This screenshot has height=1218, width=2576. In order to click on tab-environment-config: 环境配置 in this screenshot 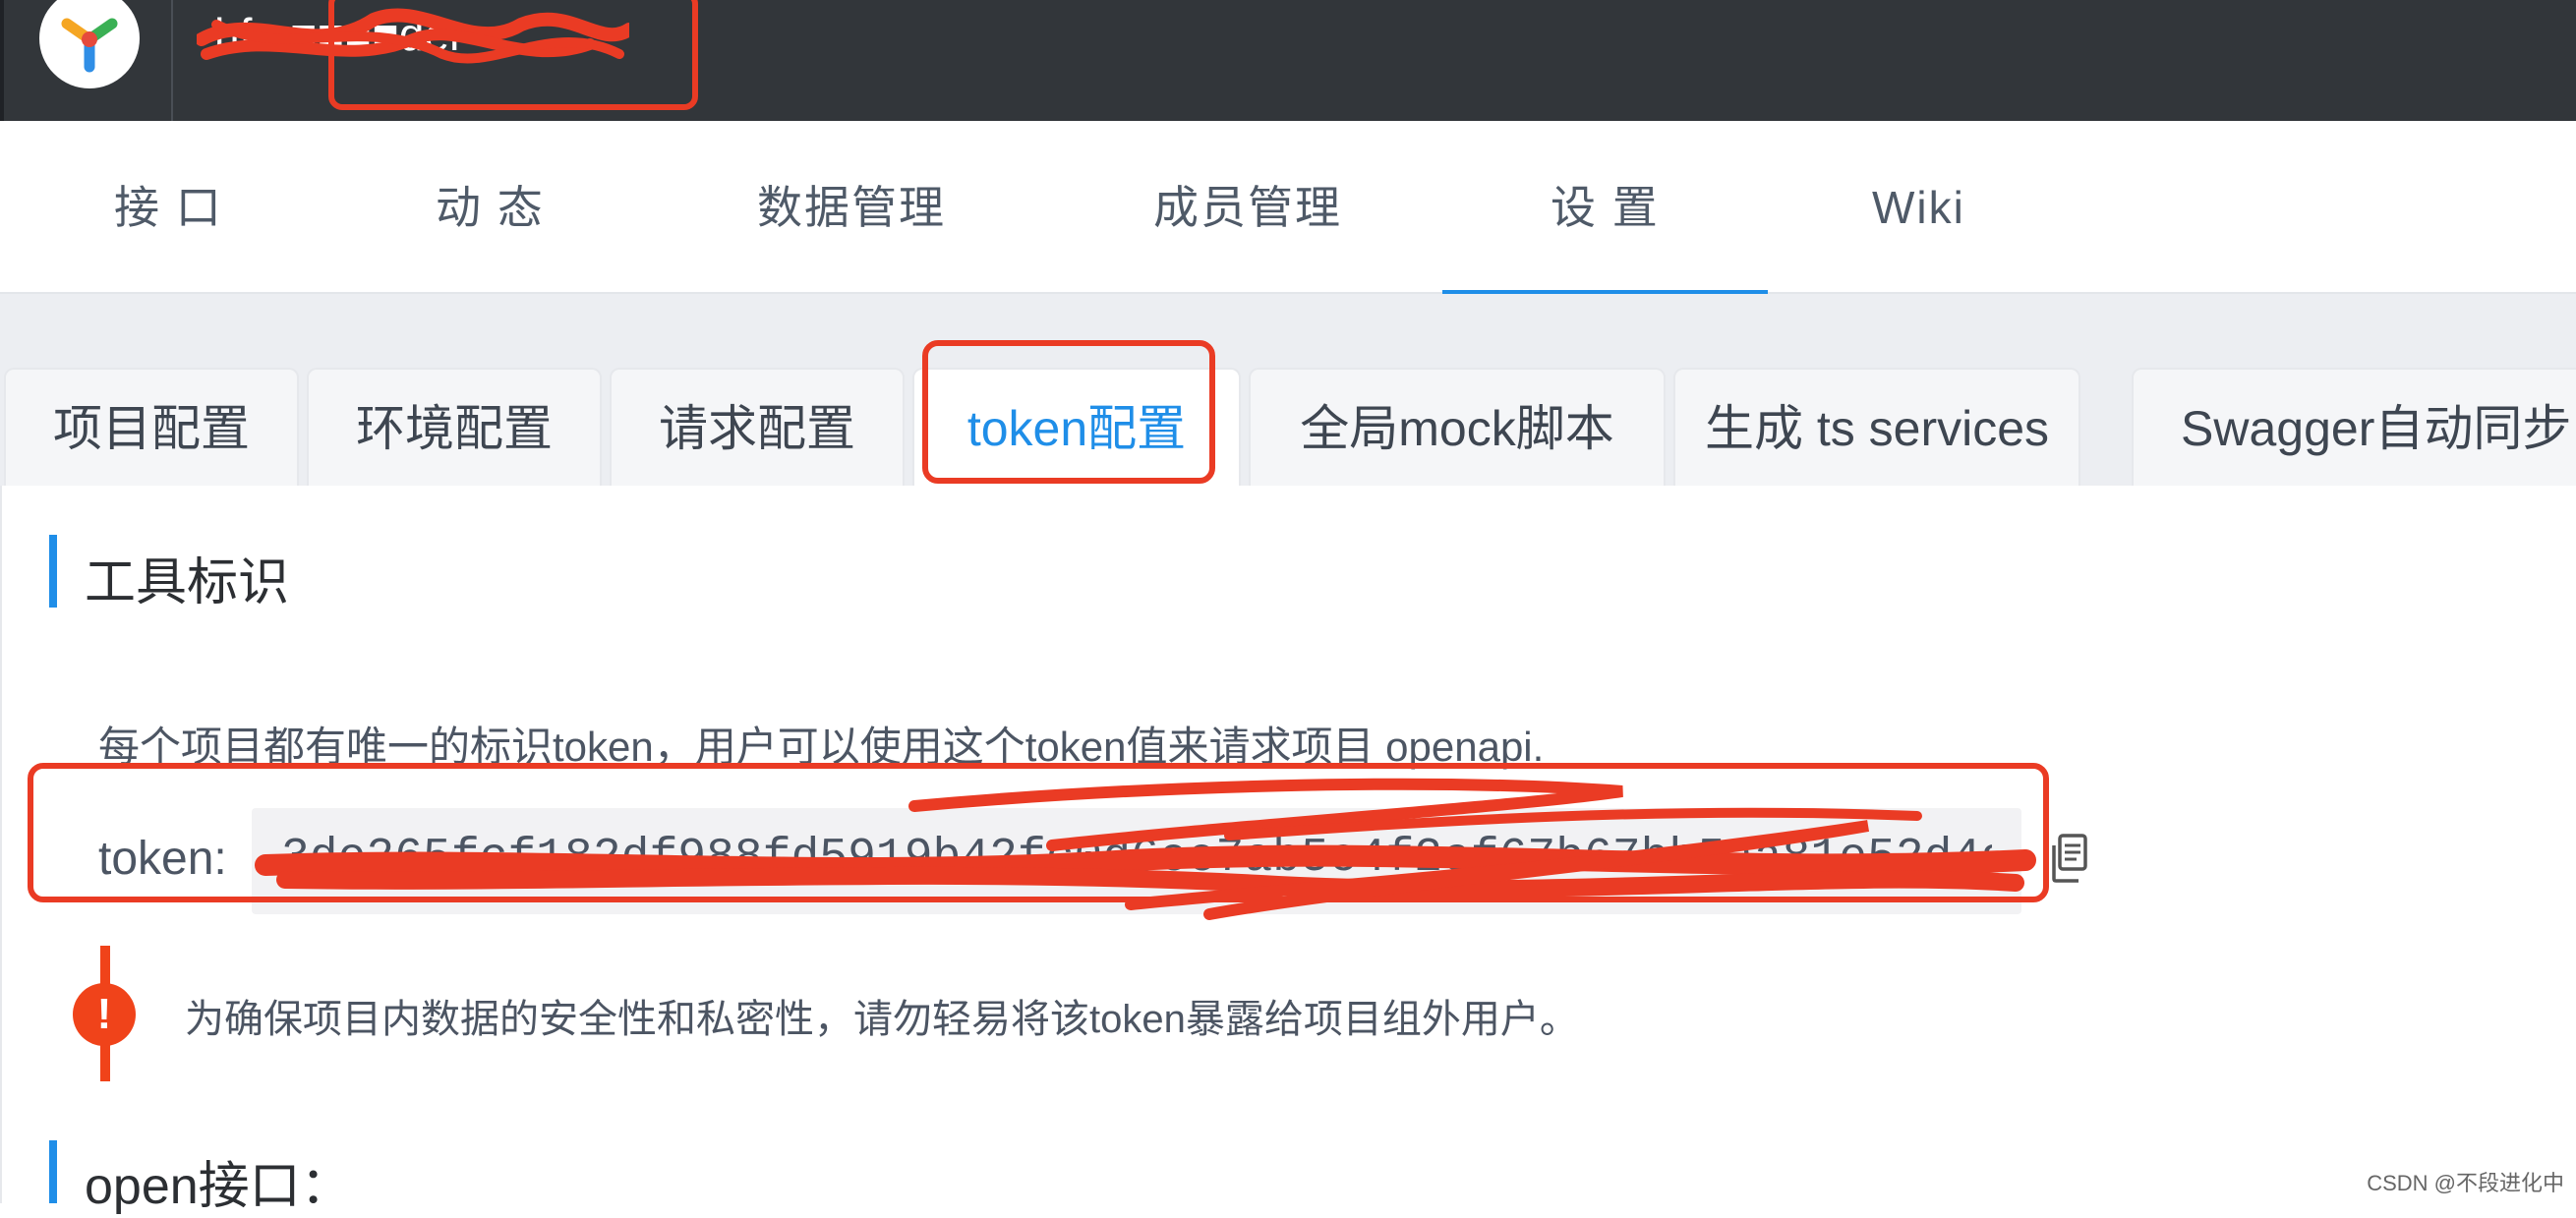, I will do `click(454, 427)`.